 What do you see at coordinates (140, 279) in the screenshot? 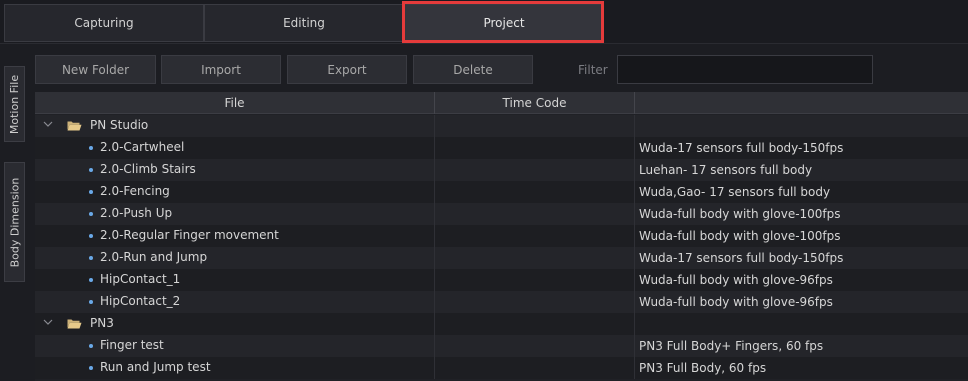
I see `file-name: HipContact_1` at bounding box center [140, 279].